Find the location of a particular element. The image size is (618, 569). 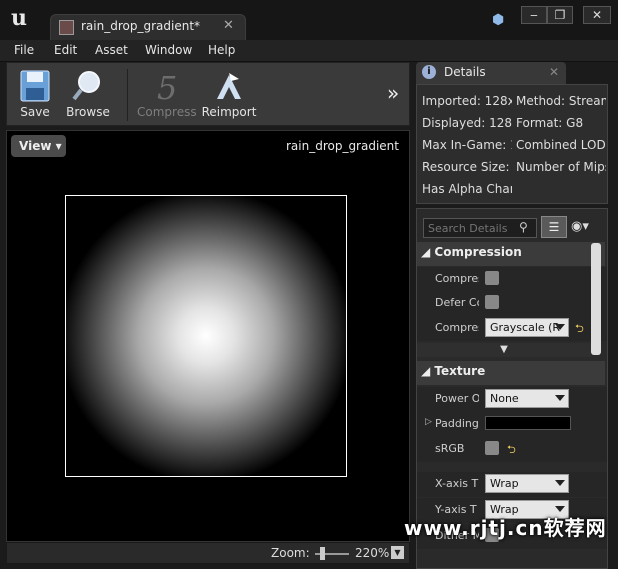

zoom-bar: Zoom: 220% ▼ is located at coordinates (208, 553).